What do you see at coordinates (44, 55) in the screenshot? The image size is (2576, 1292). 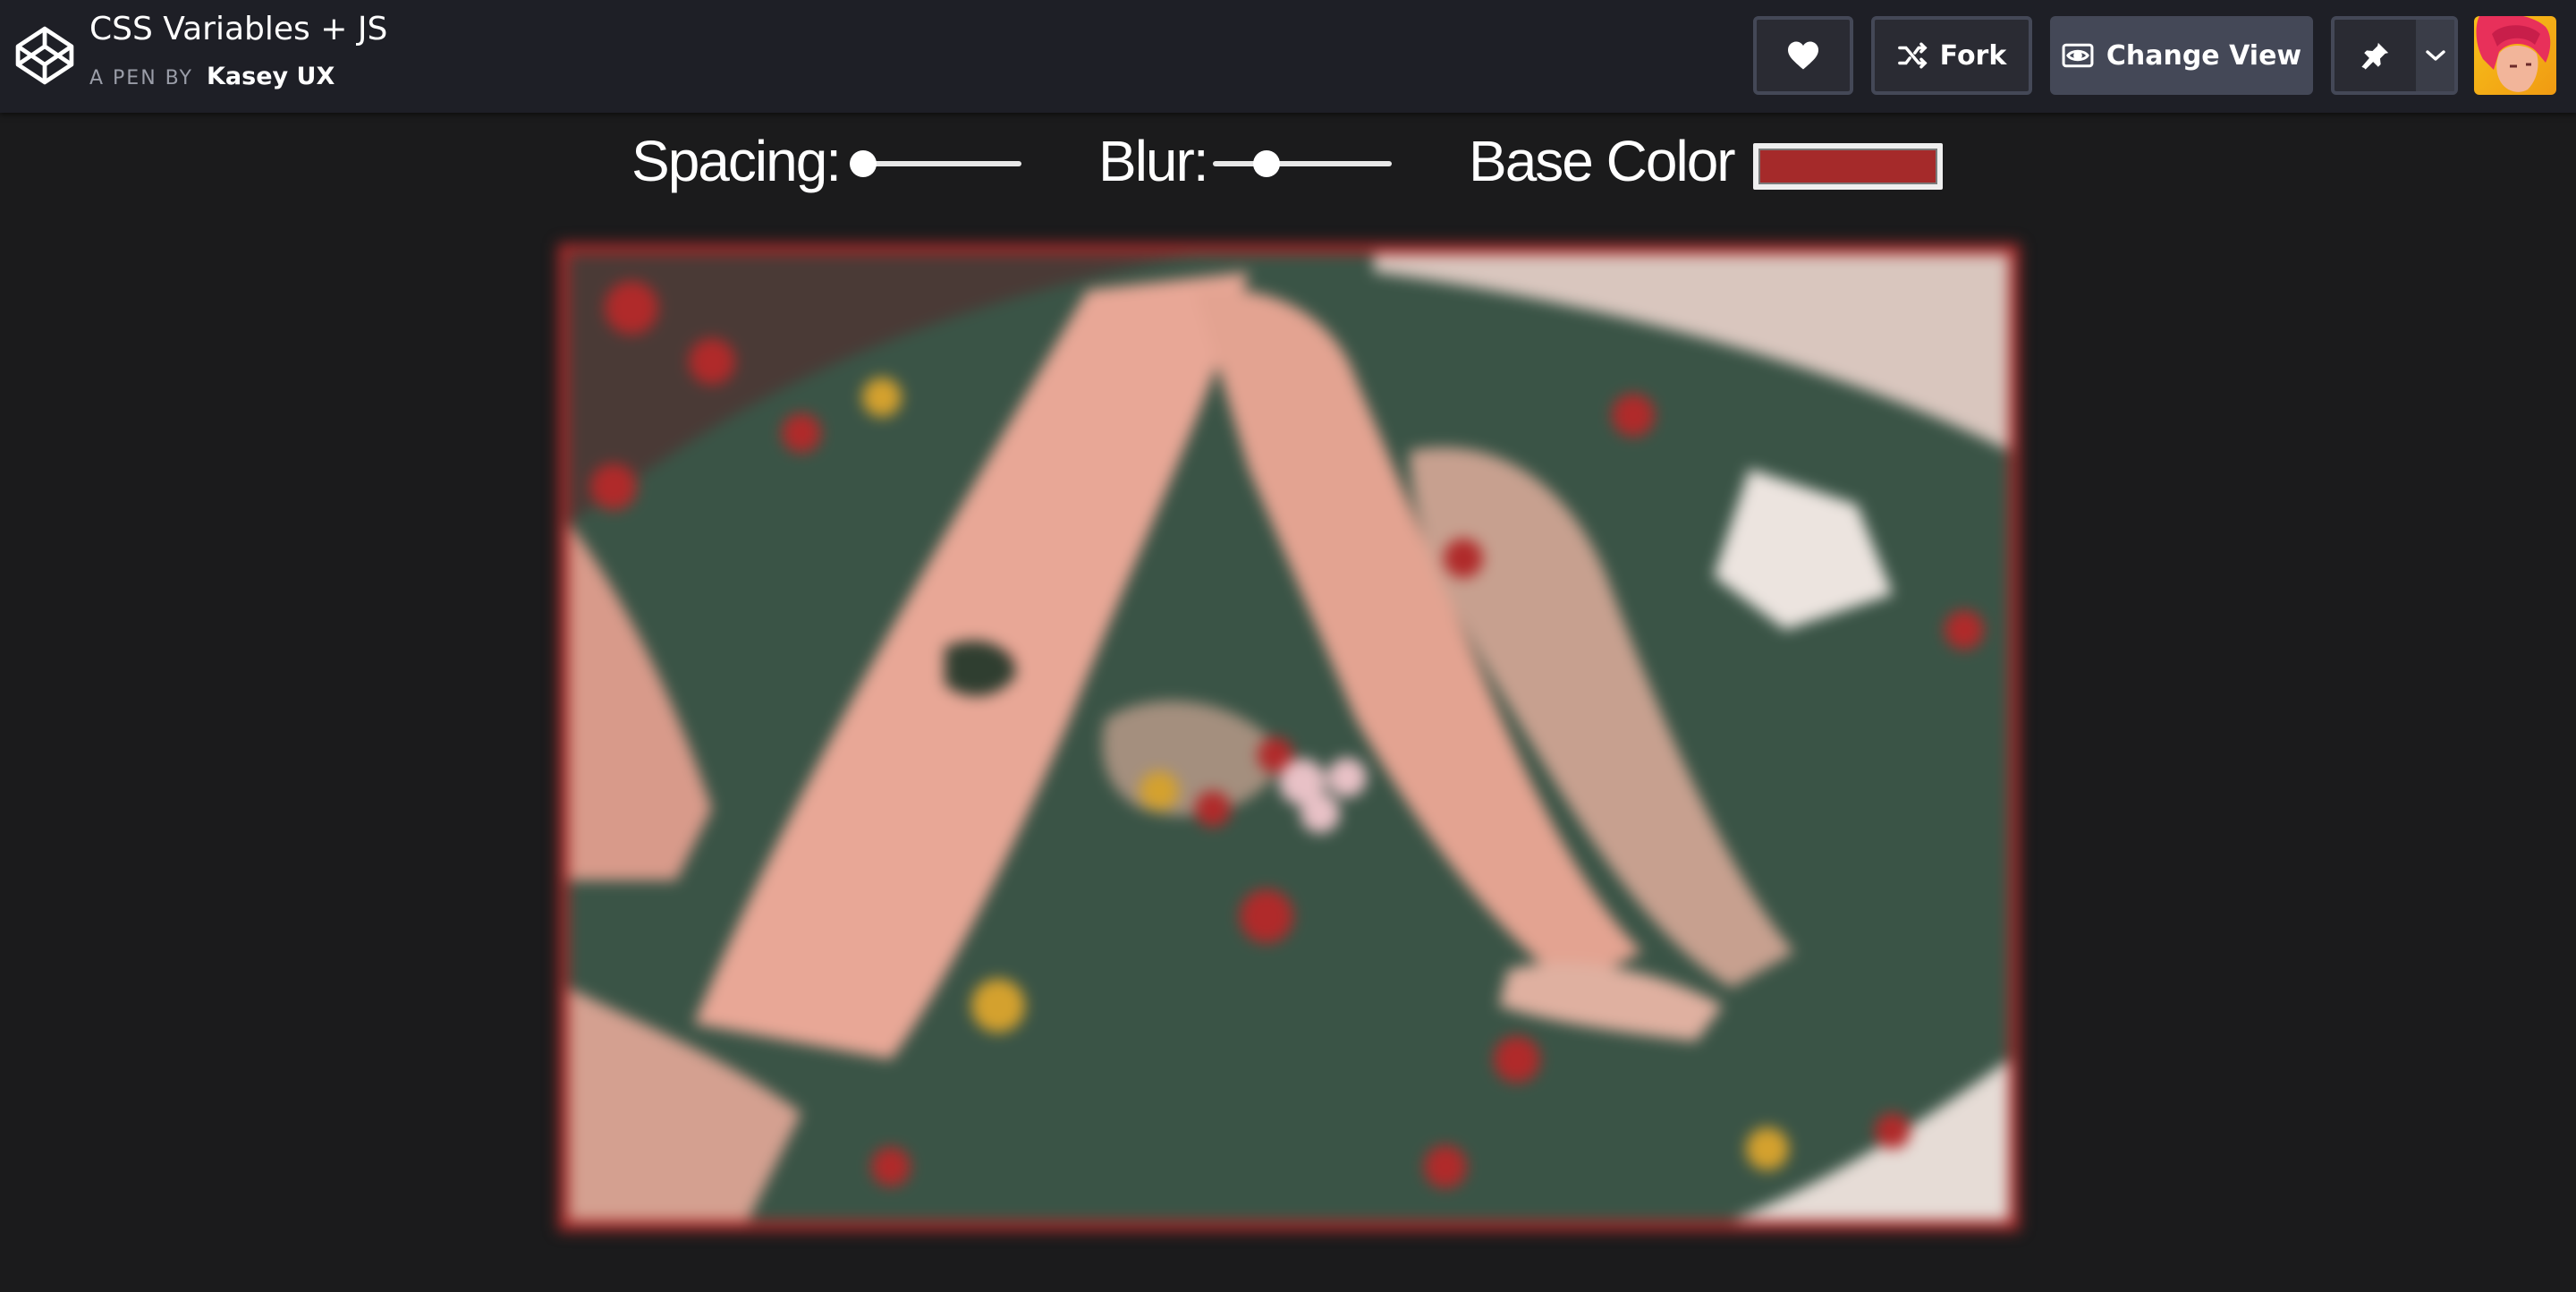 I see `codepen-logo-icon` at bounding box center [44, 55].